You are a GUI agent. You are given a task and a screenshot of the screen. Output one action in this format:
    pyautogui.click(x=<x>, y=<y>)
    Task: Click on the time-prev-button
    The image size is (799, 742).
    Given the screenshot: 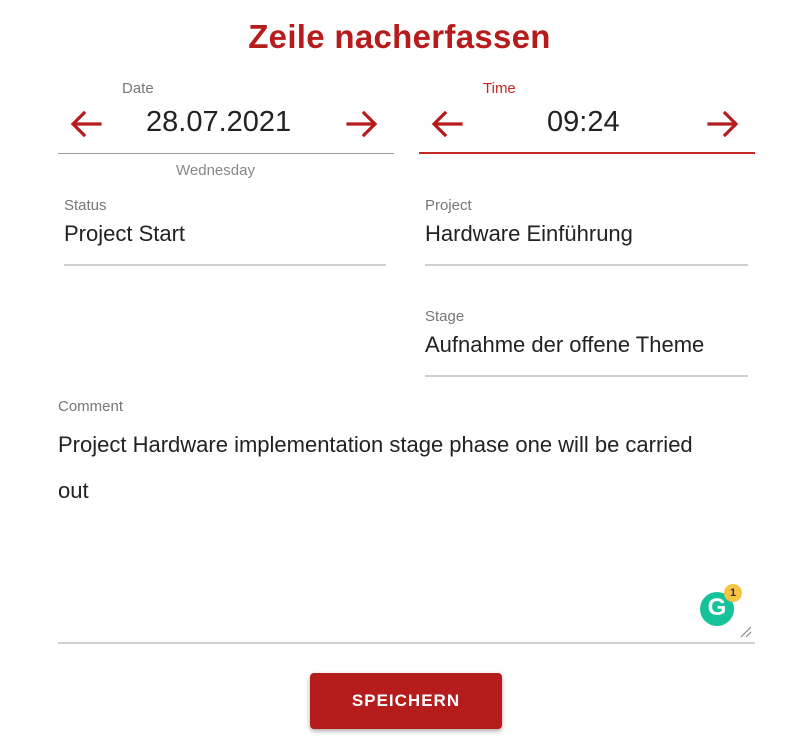 What is the action you would take?
    pyautogui.click(x=447, y=124)
    